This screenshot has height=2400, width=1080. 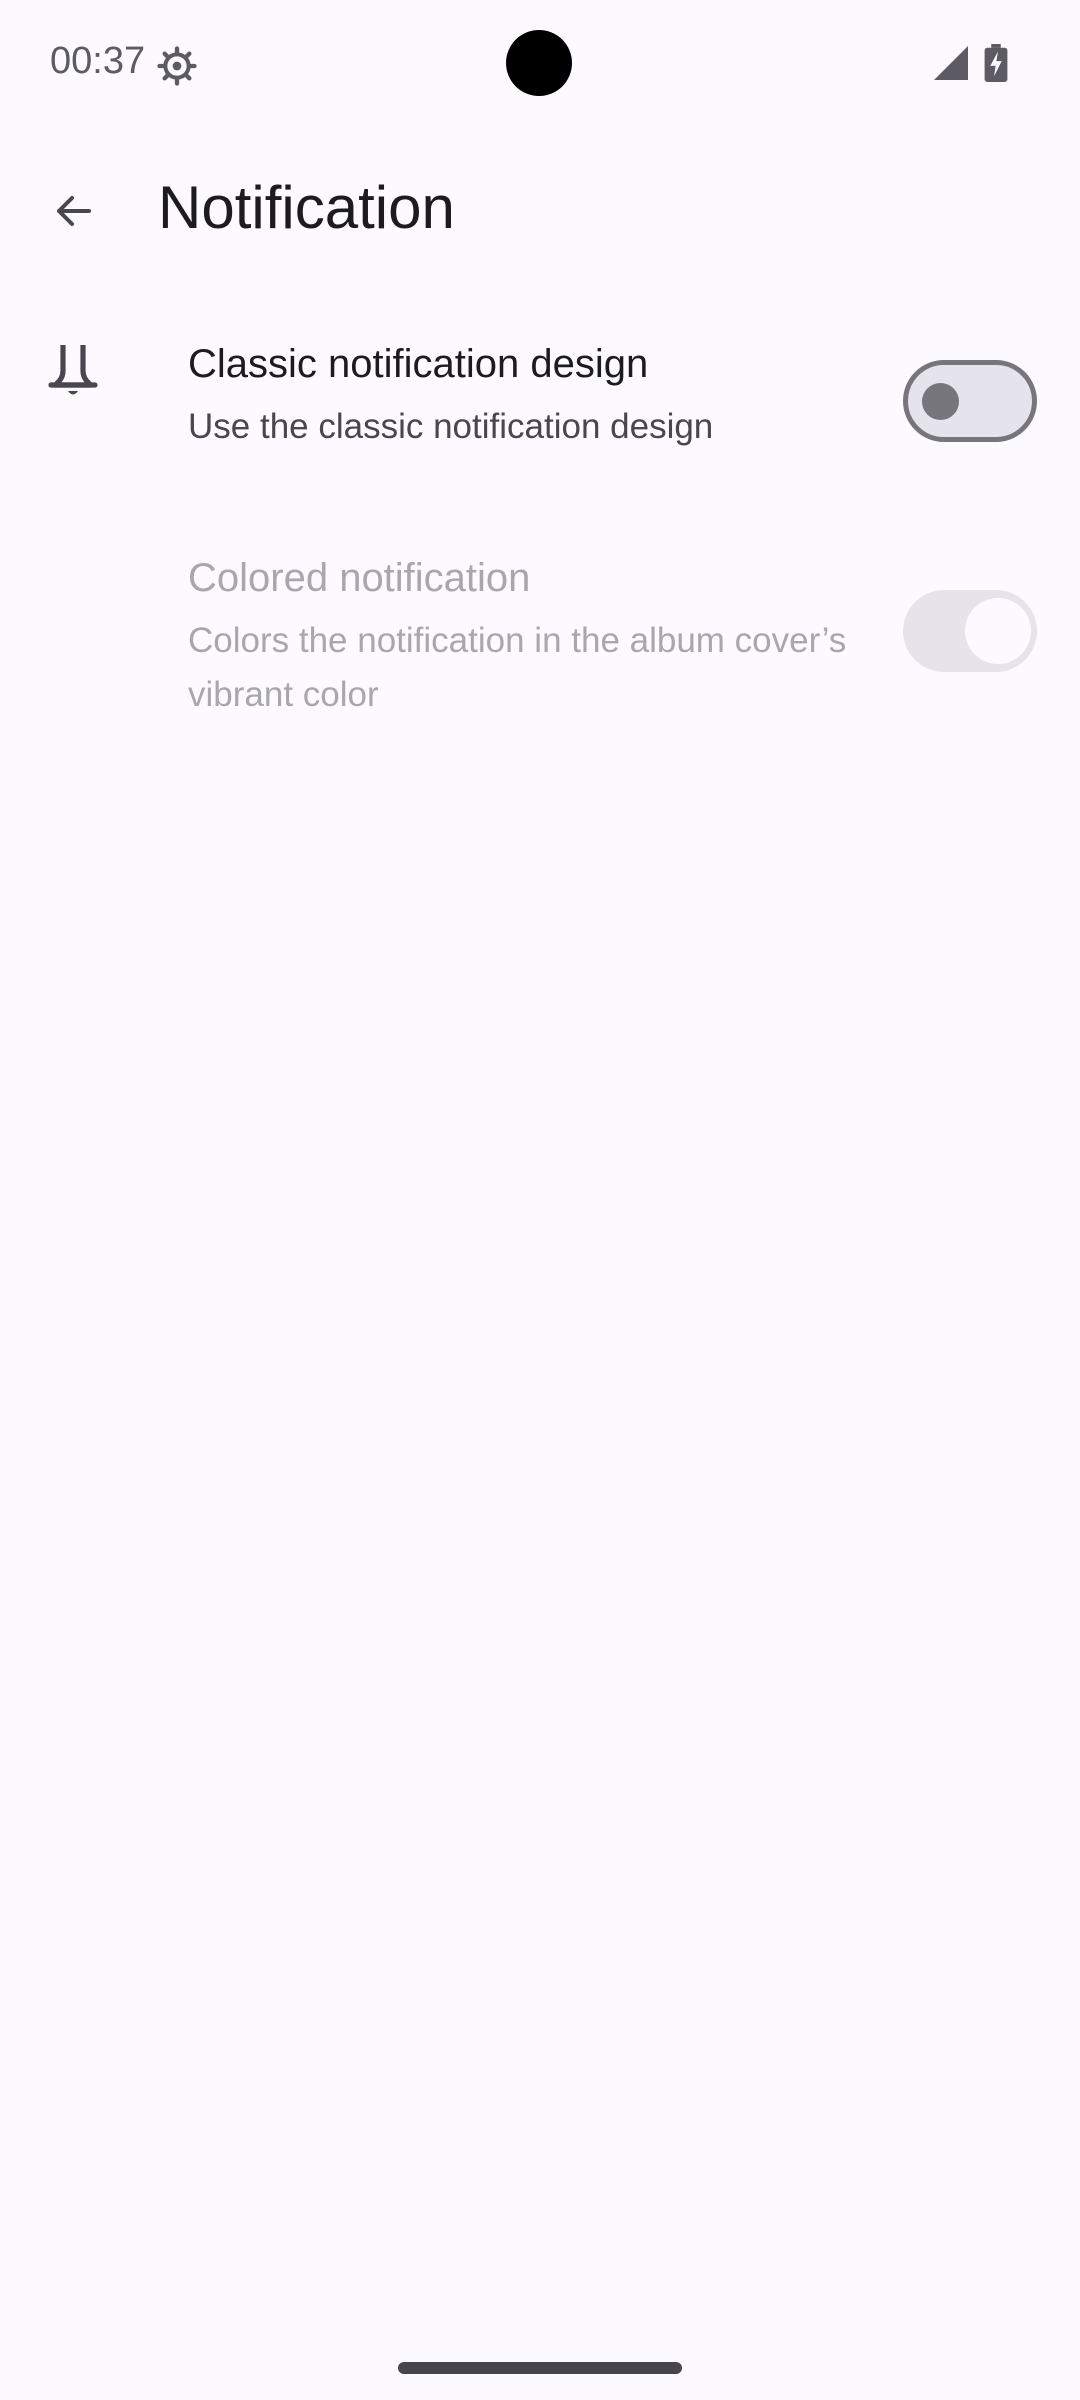 I want to click on app-toolbar: Notification, so click(x=540, y=212).